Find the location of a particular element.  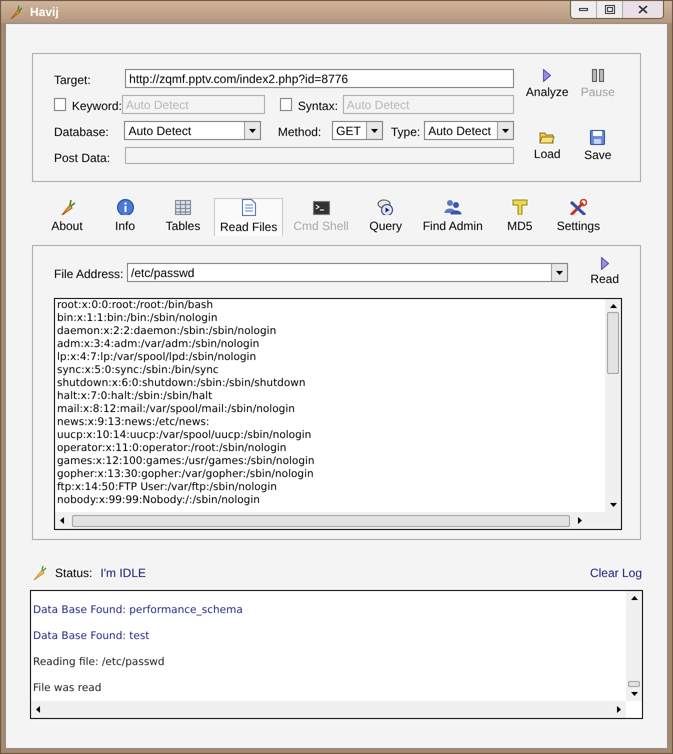

minimize-button is located at coordinates (584, 9).